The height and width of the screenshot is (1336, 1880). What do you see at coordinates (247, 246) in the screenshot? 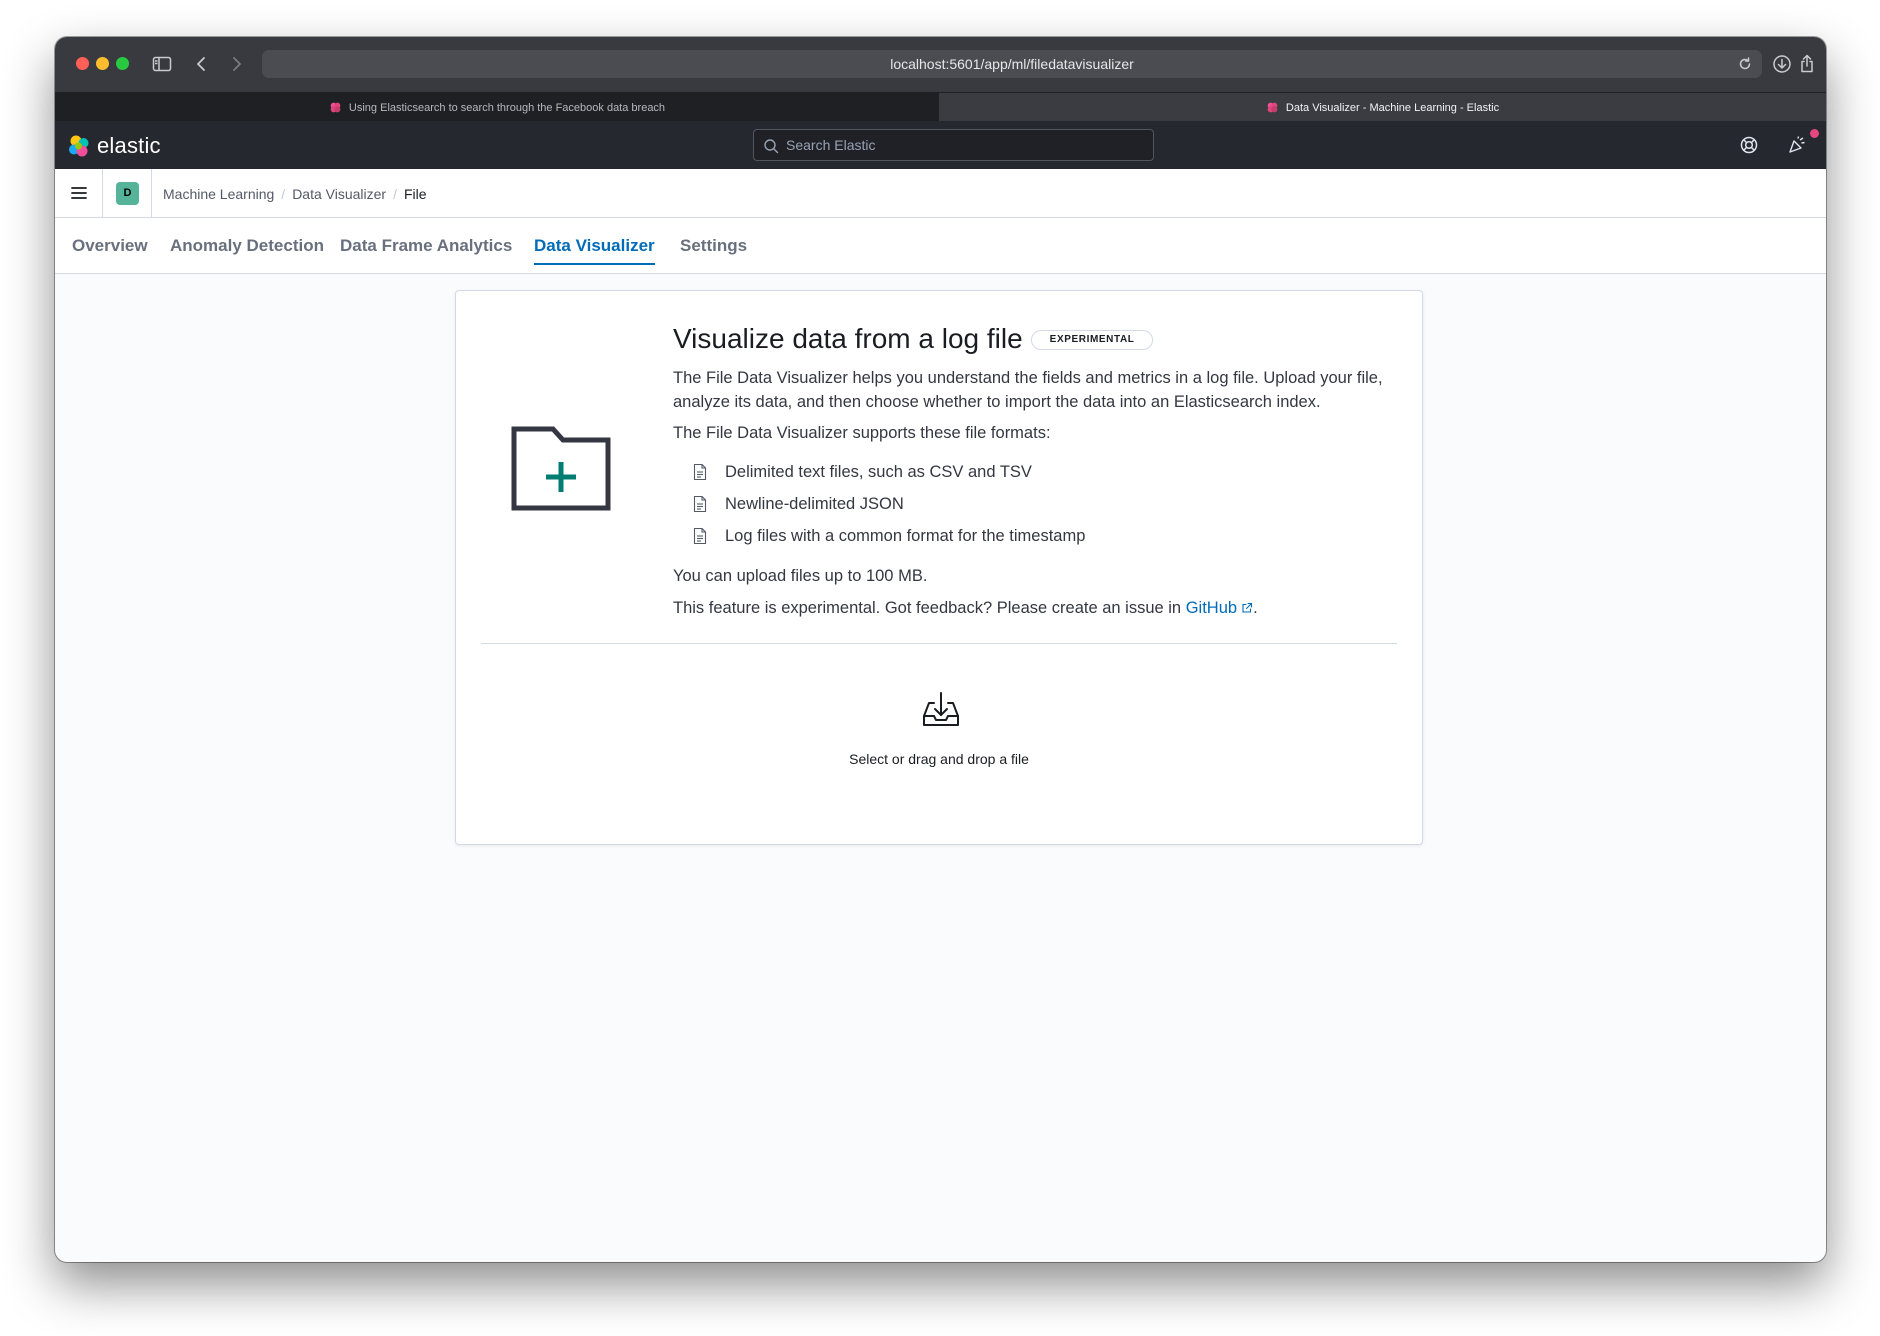
I see `tab-anomaly-detection: Anomaly Detection` at bounding box center [247, 246].